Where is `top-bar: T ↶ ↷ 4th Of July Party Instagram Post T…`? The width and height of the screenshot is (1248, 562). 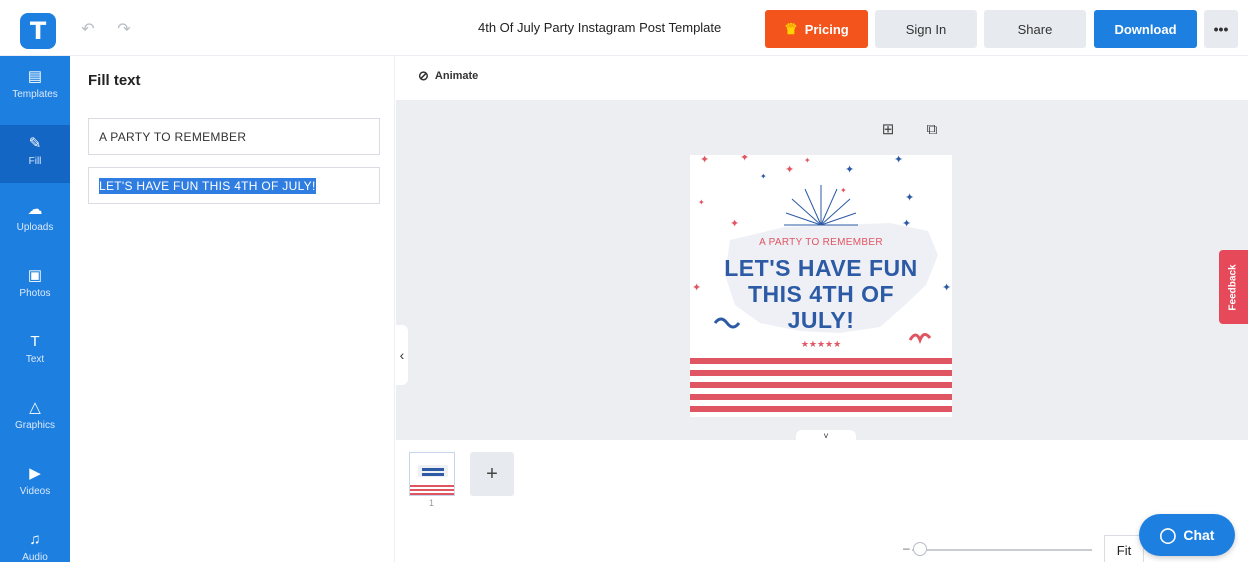
top-bar: T ↶ ↷ 4th Of July Party Instagram Post T… is located at coordinates (624, 28).